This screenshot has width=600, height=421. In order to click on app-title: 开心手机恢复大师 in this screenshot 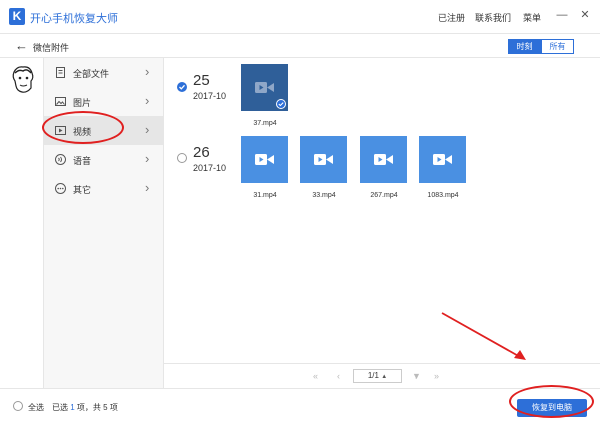, I will do `click(74, 19)`.